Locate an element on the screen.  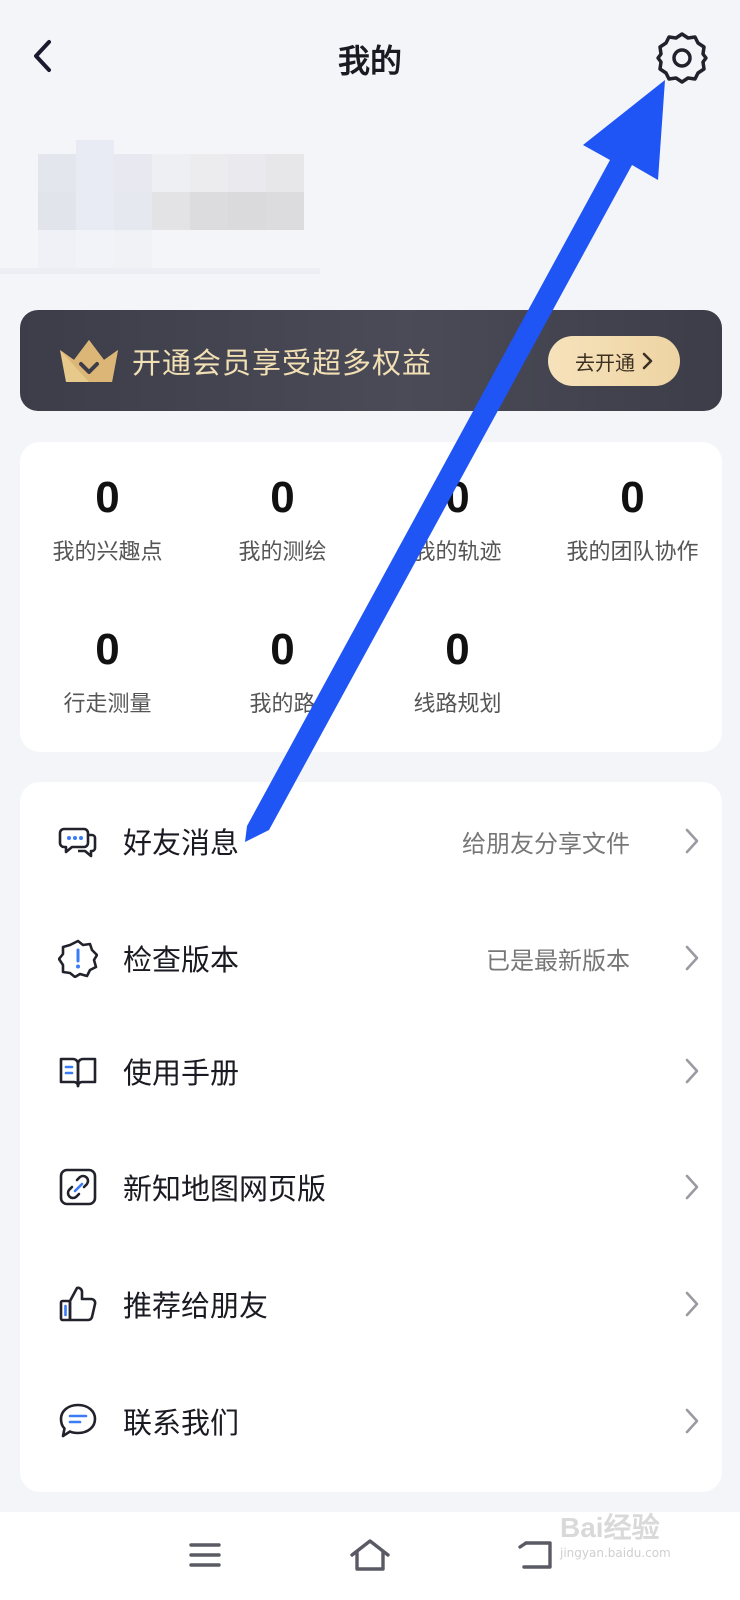
menu-lines-icon is located at coordinates (205, 1555).